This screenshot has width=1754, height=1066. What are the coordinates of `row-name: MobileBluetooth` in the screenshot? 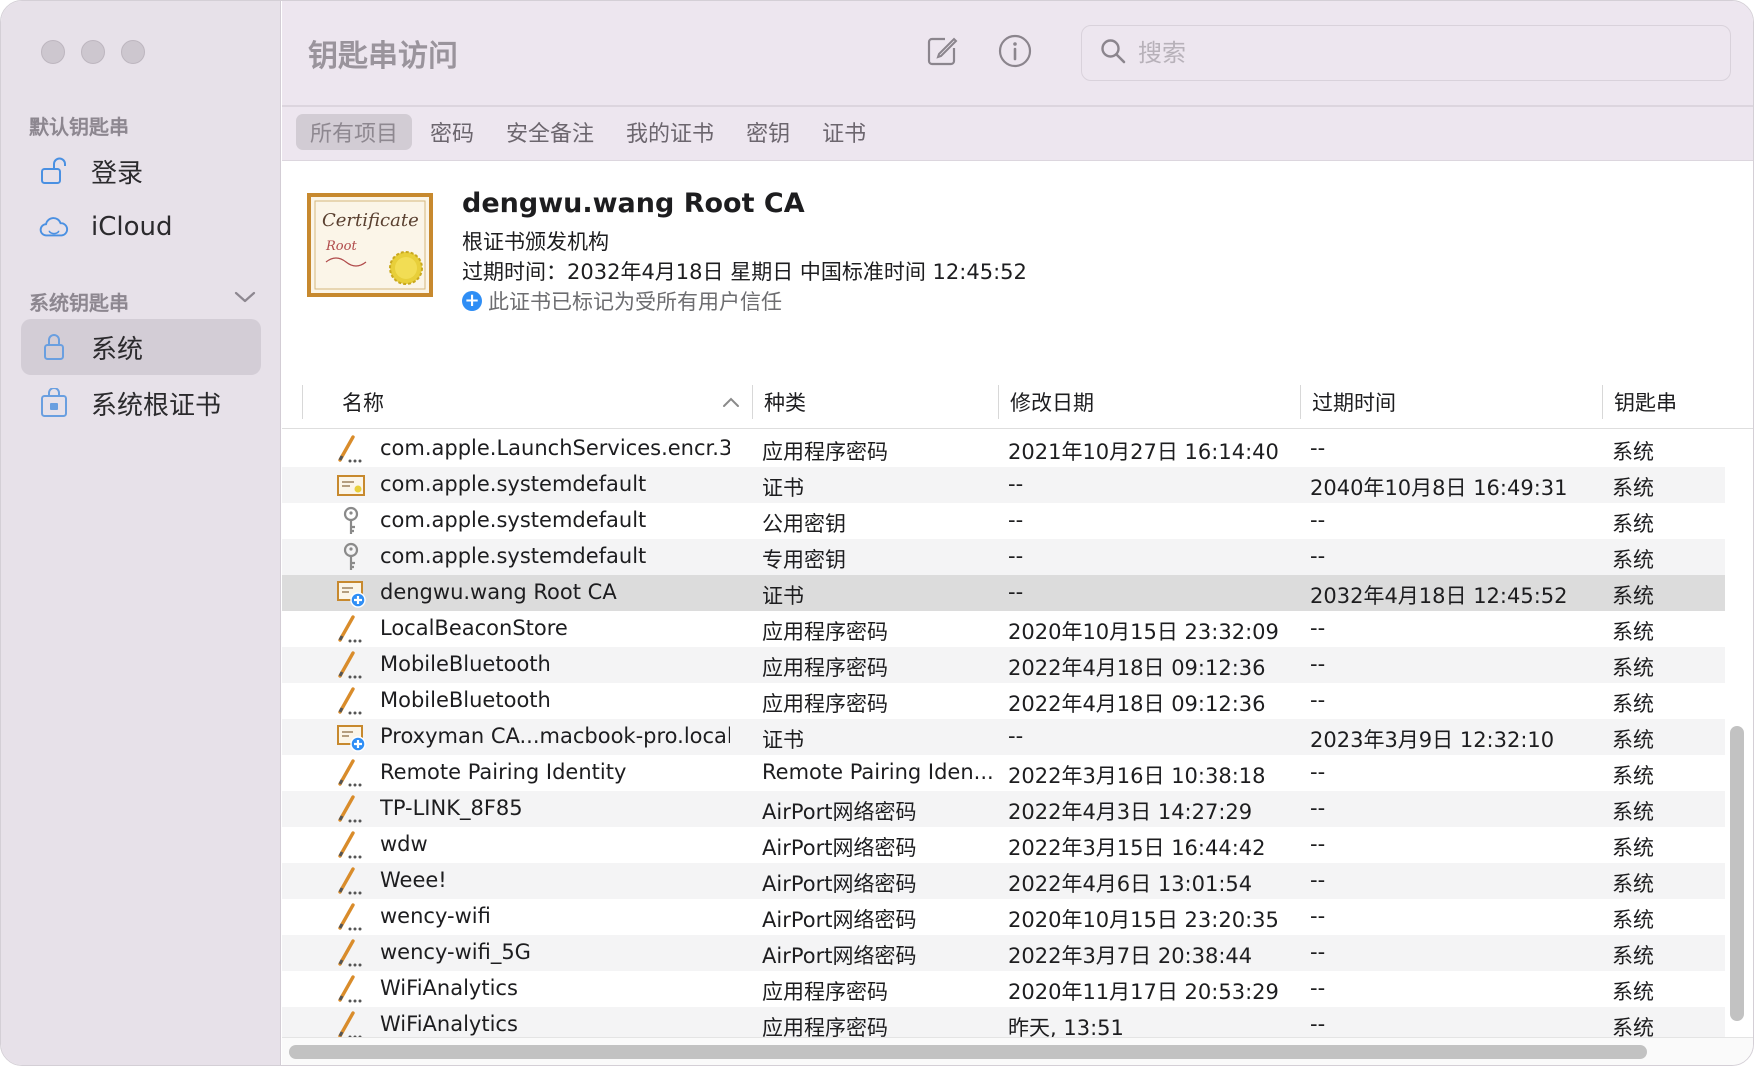 It's located at (465, 664).